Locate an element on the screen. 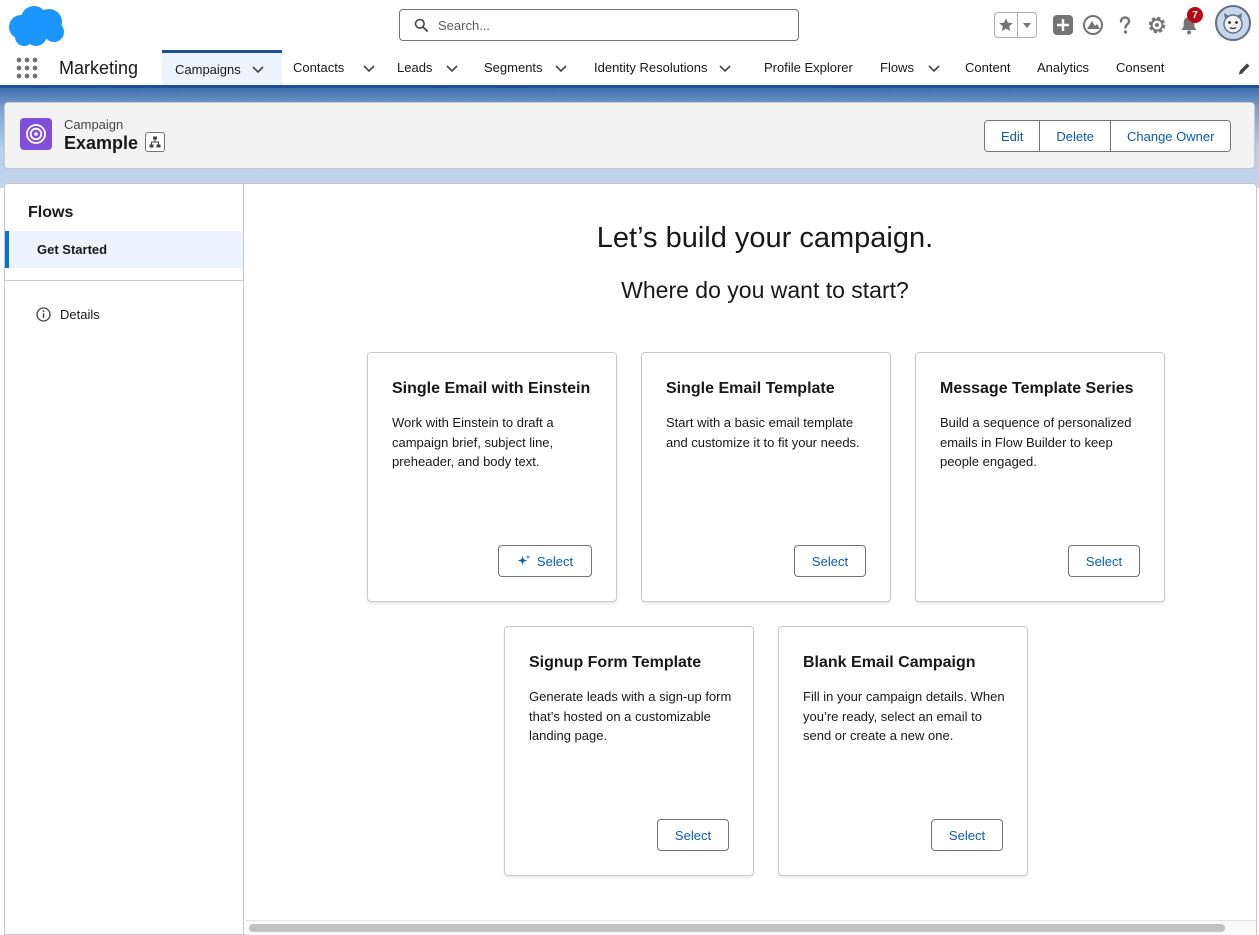 Image resolution: width=1259 pixels, height=935 pixels. nav-tab-label: Content is located at coordinates (988, 67).